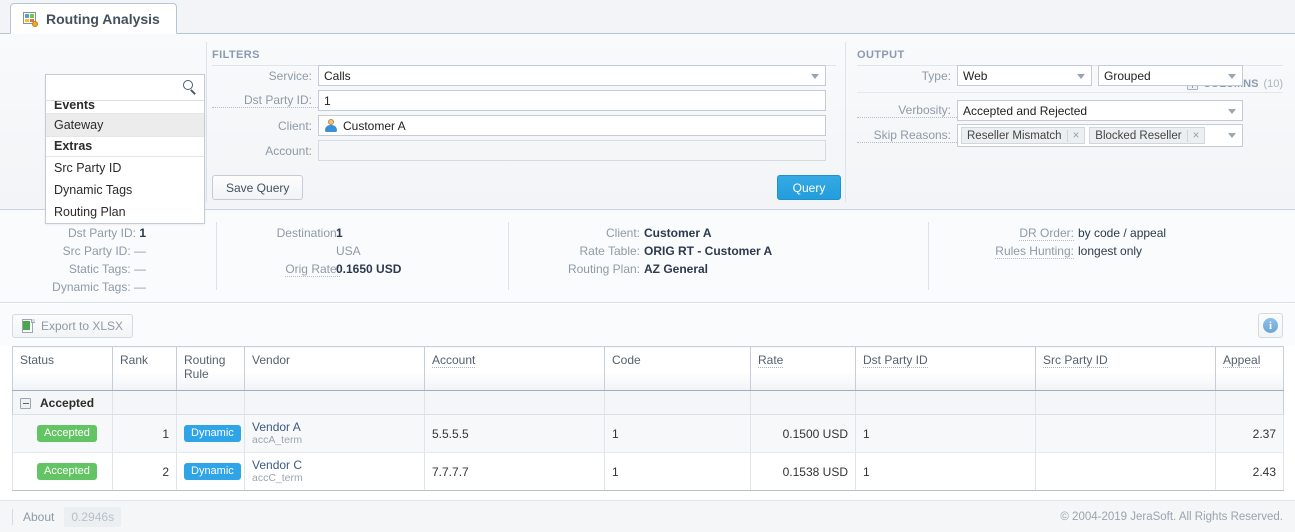 Image resolution: width=1295 pixels, height=532 pixels. I want to click on summary-value: by code / appeal, so click(1122, 233).